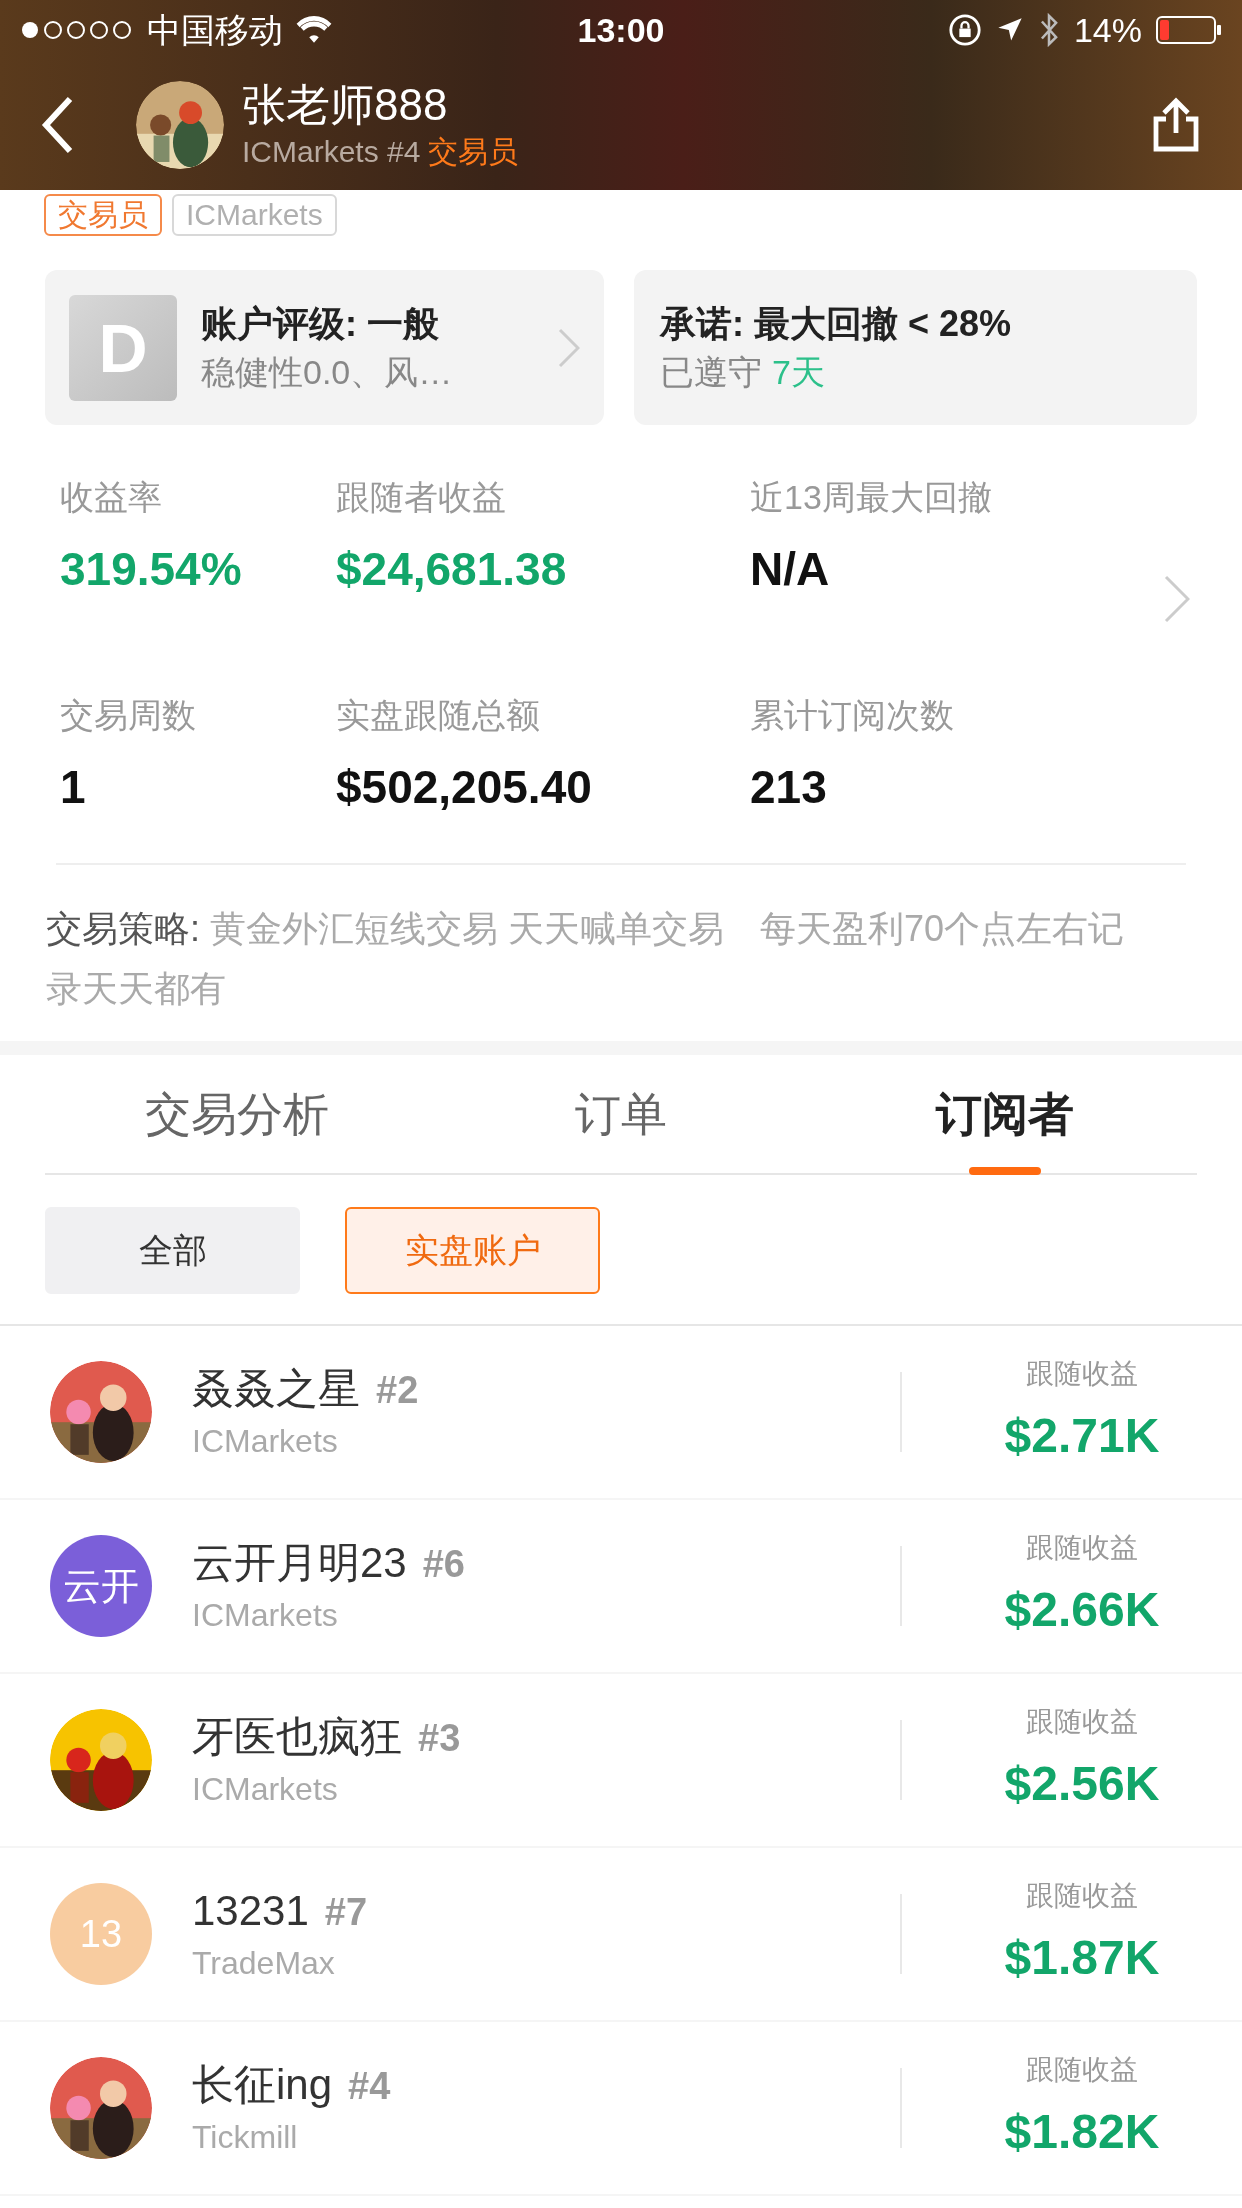  I want to click on stat-label: 近13周最大回撤, so click(871, 497).